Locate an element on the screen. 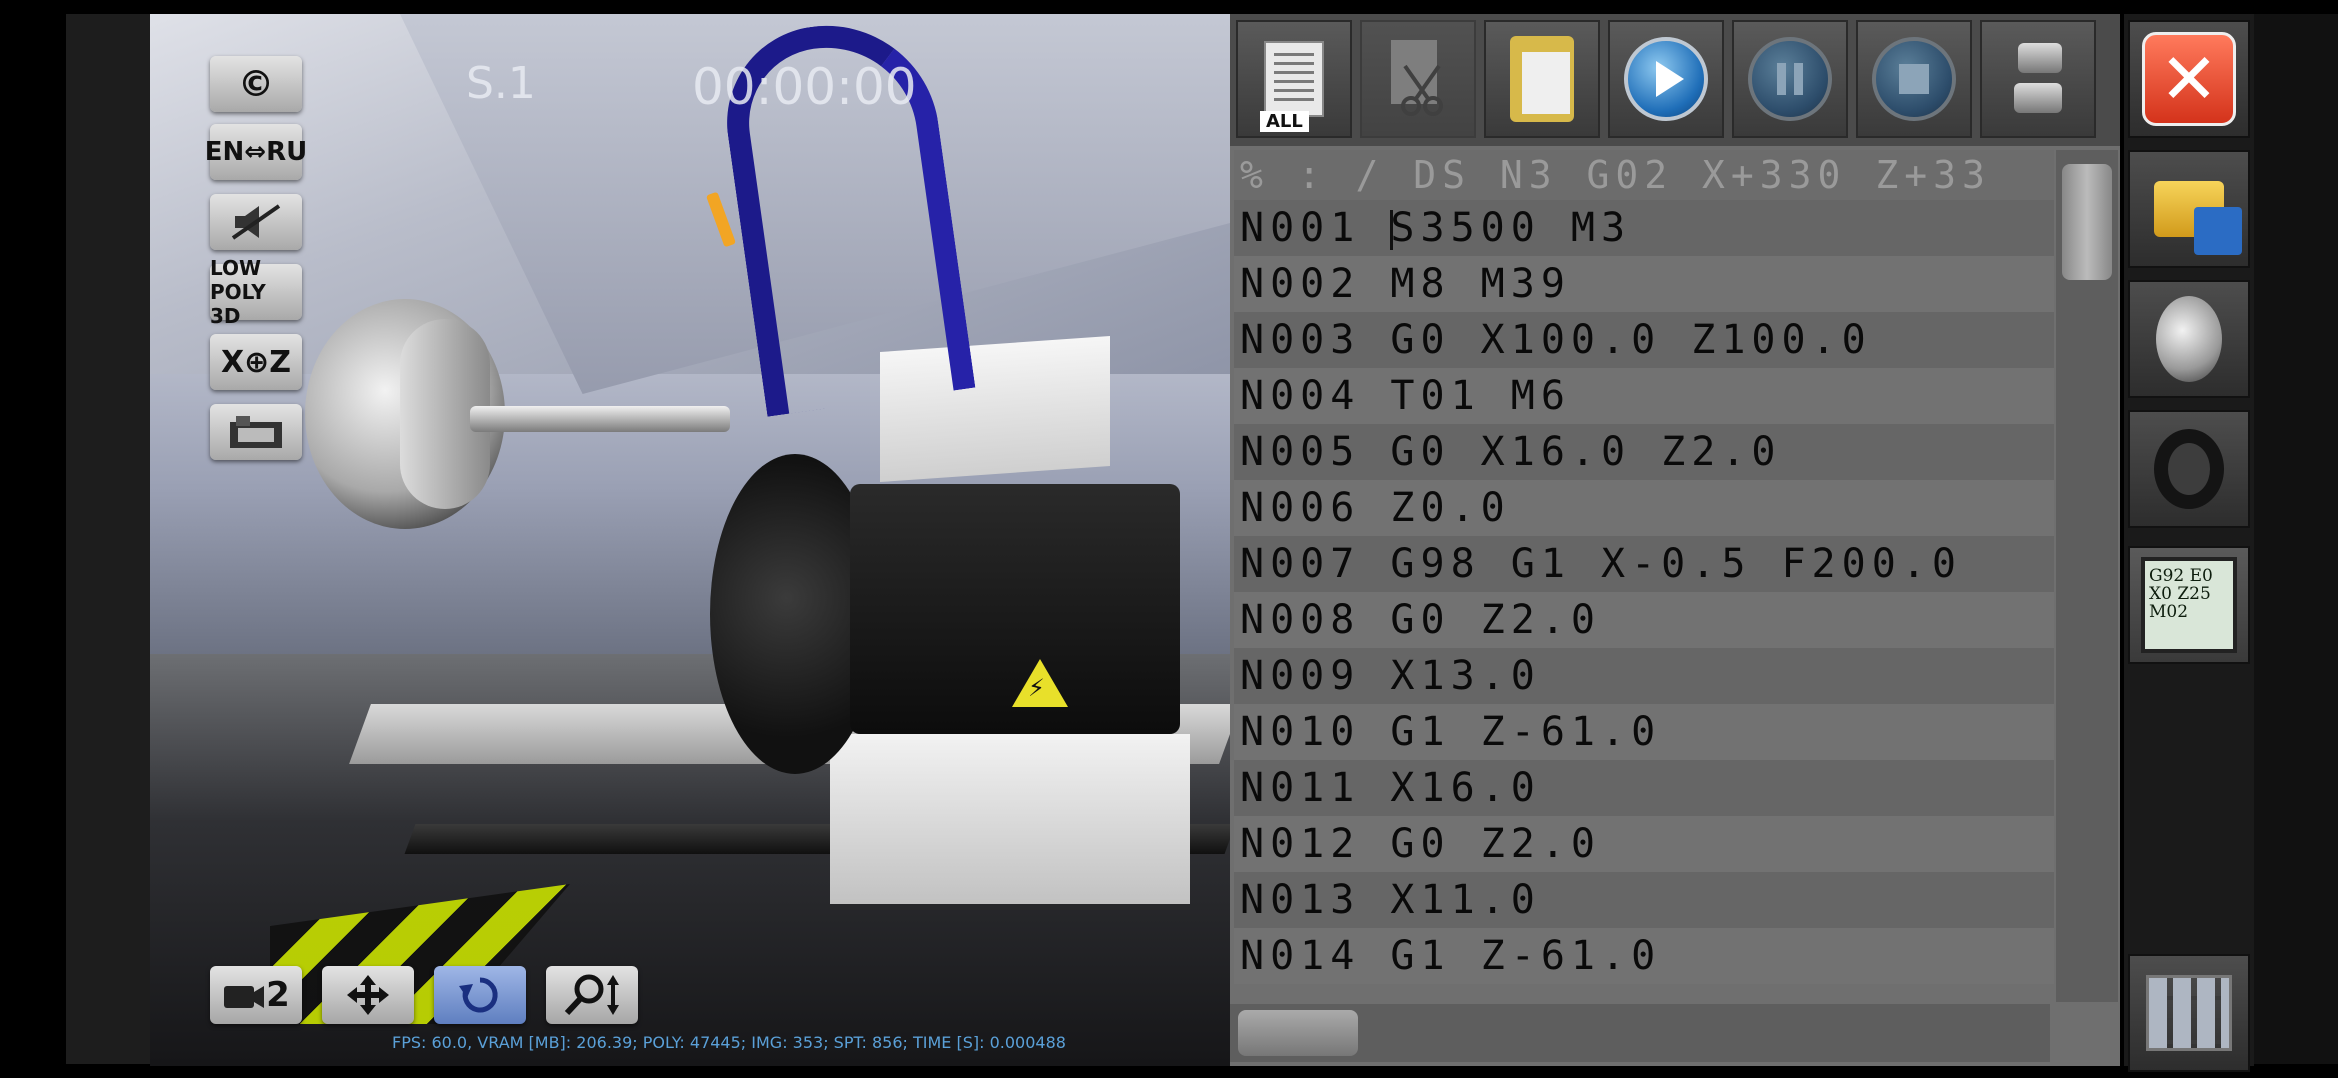 The width and height of the screenshot is (2338, 1078). pause-icon is located at coordinates (1790, 79).